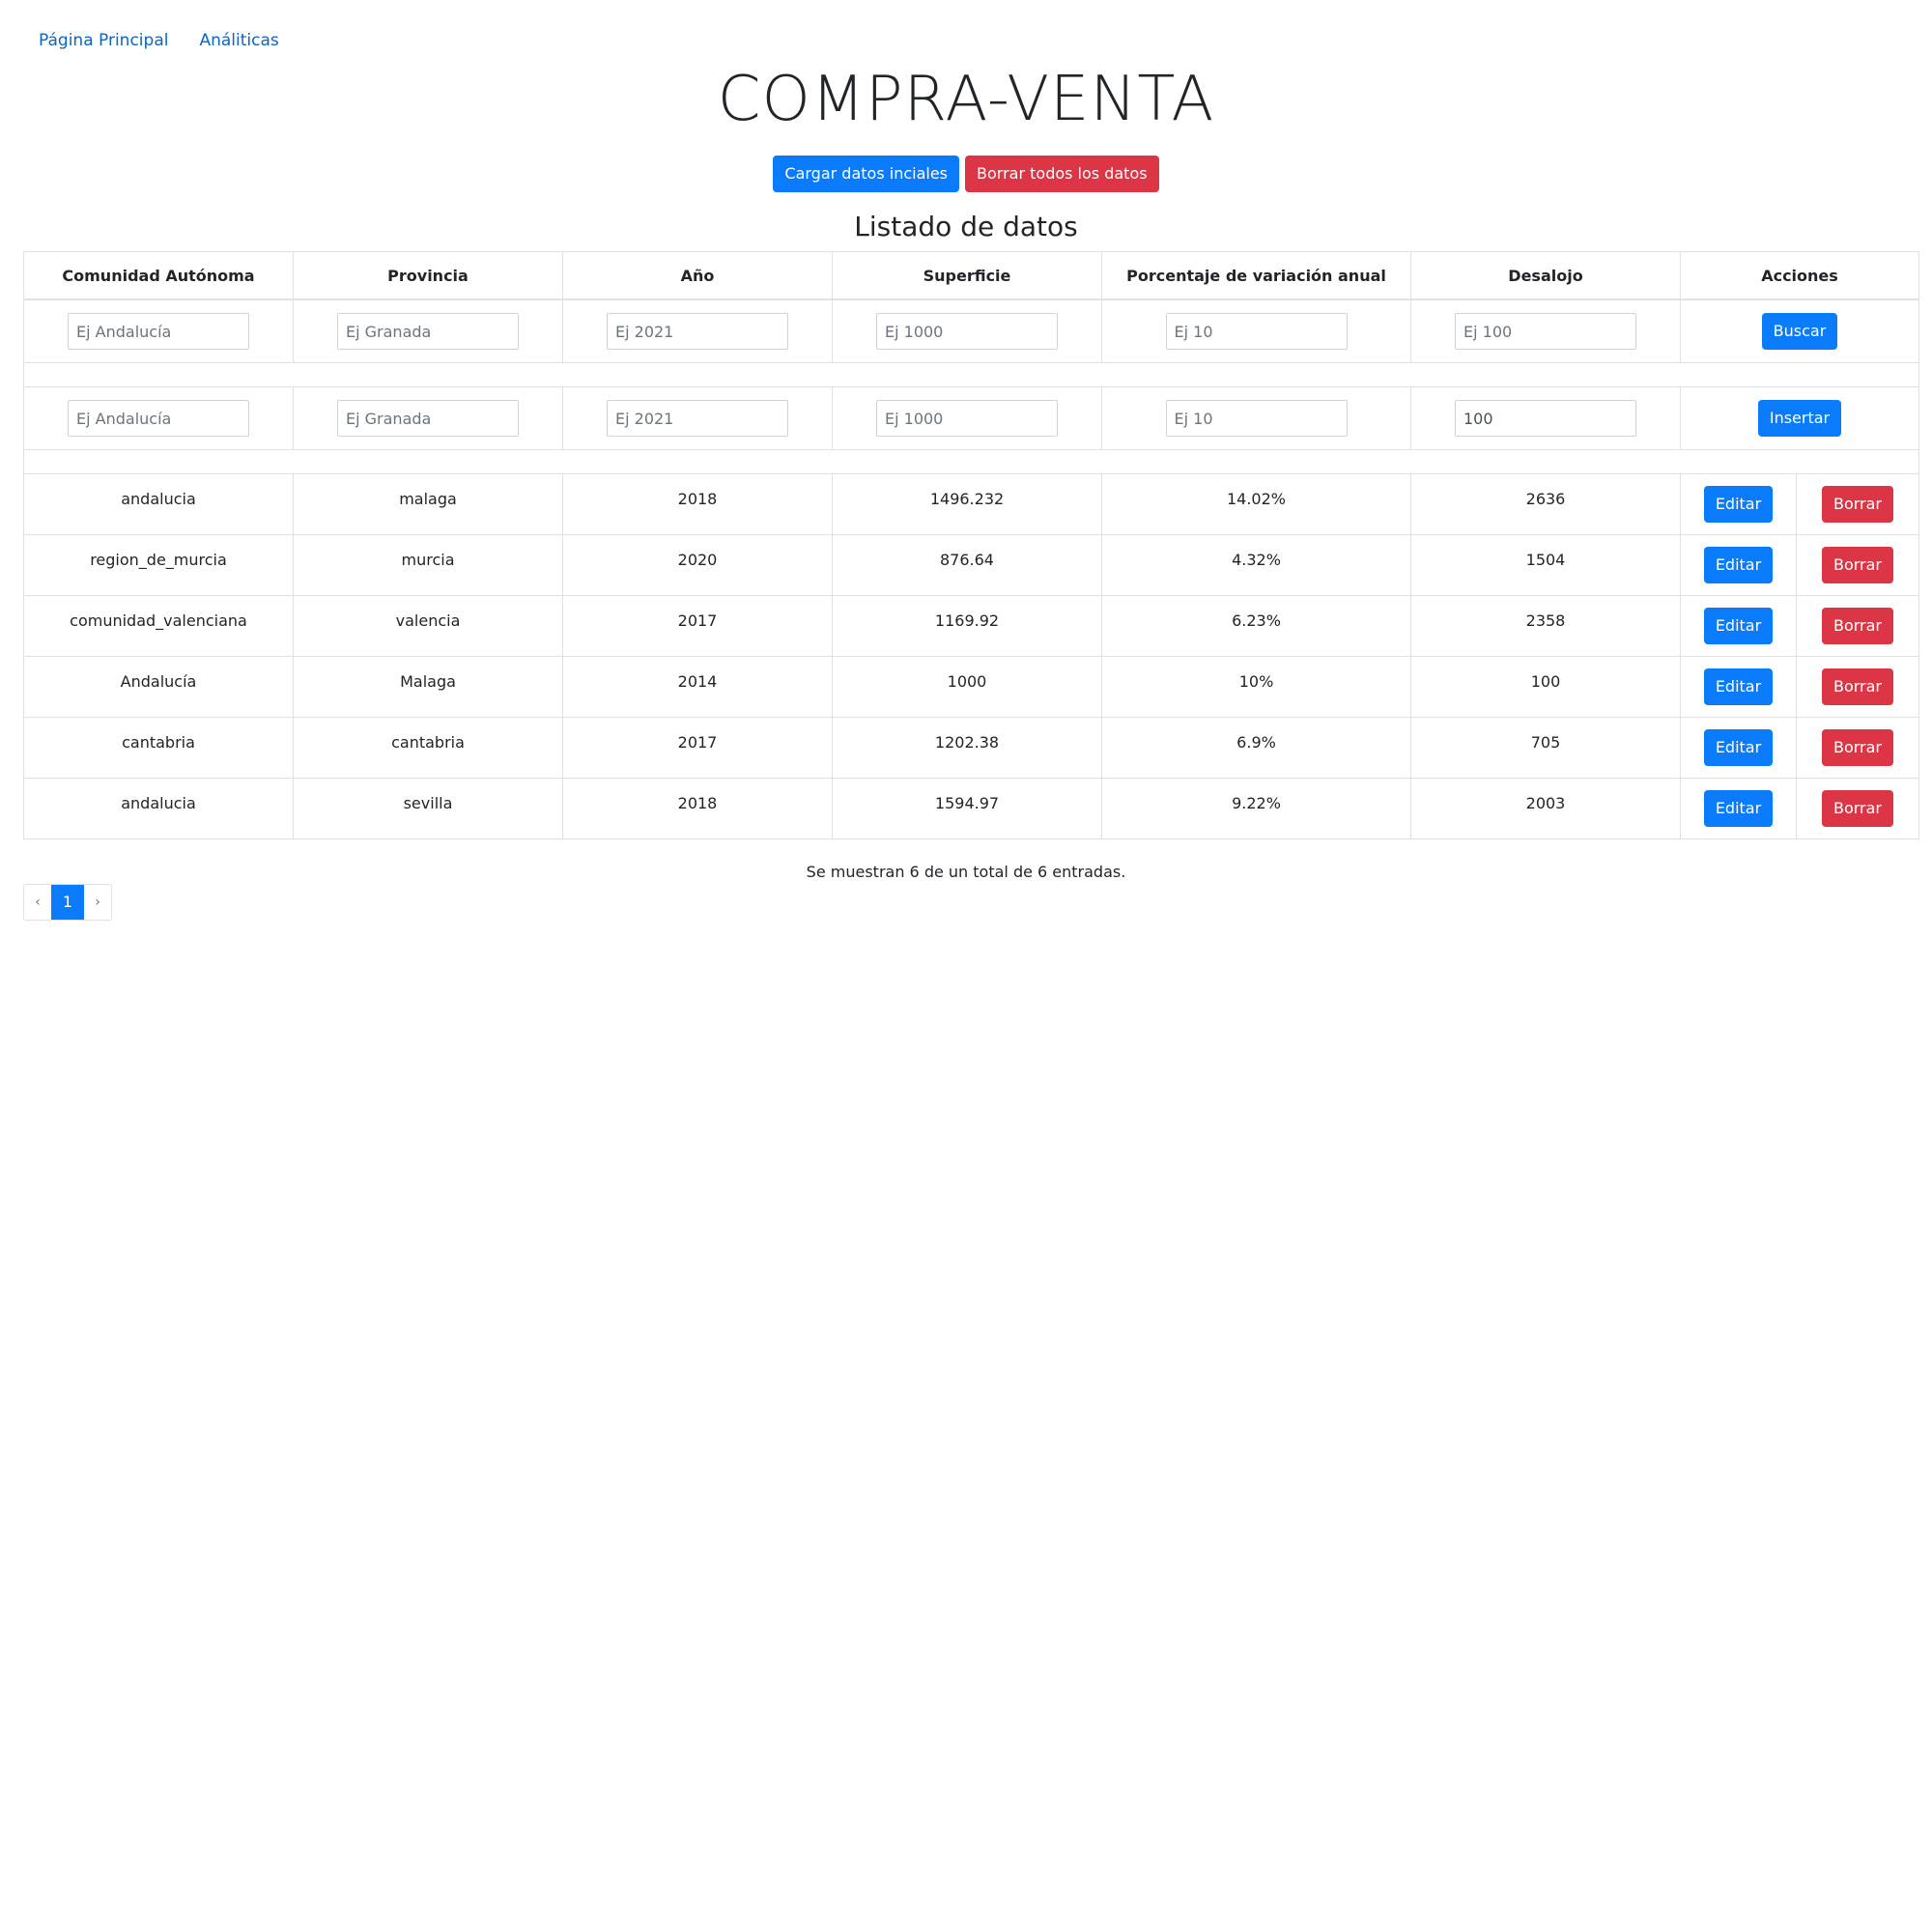 This screenshot has height=1932, width=1932. I want to click on top-nav: Página Principal Análiticas, so click(159, 40).